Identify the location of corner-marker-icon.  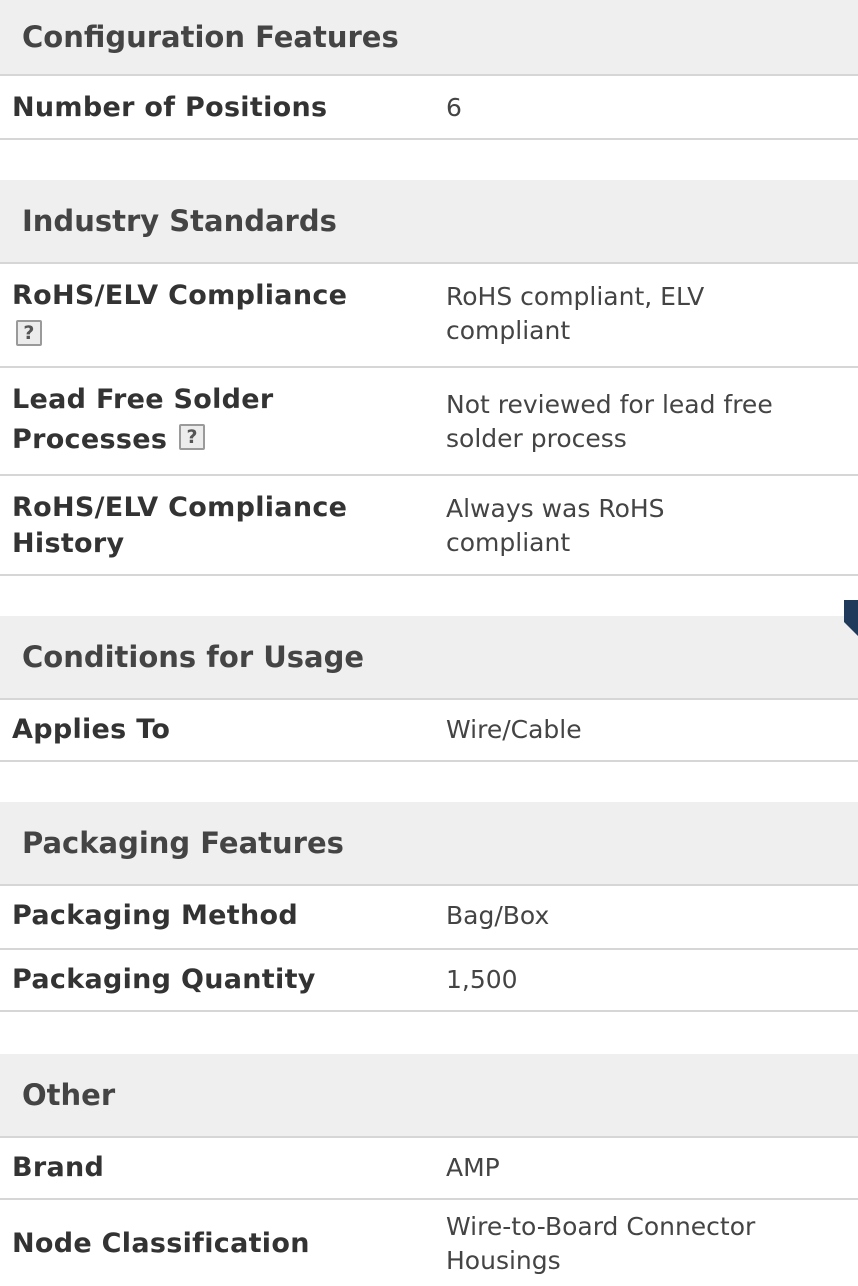
(851, 618).